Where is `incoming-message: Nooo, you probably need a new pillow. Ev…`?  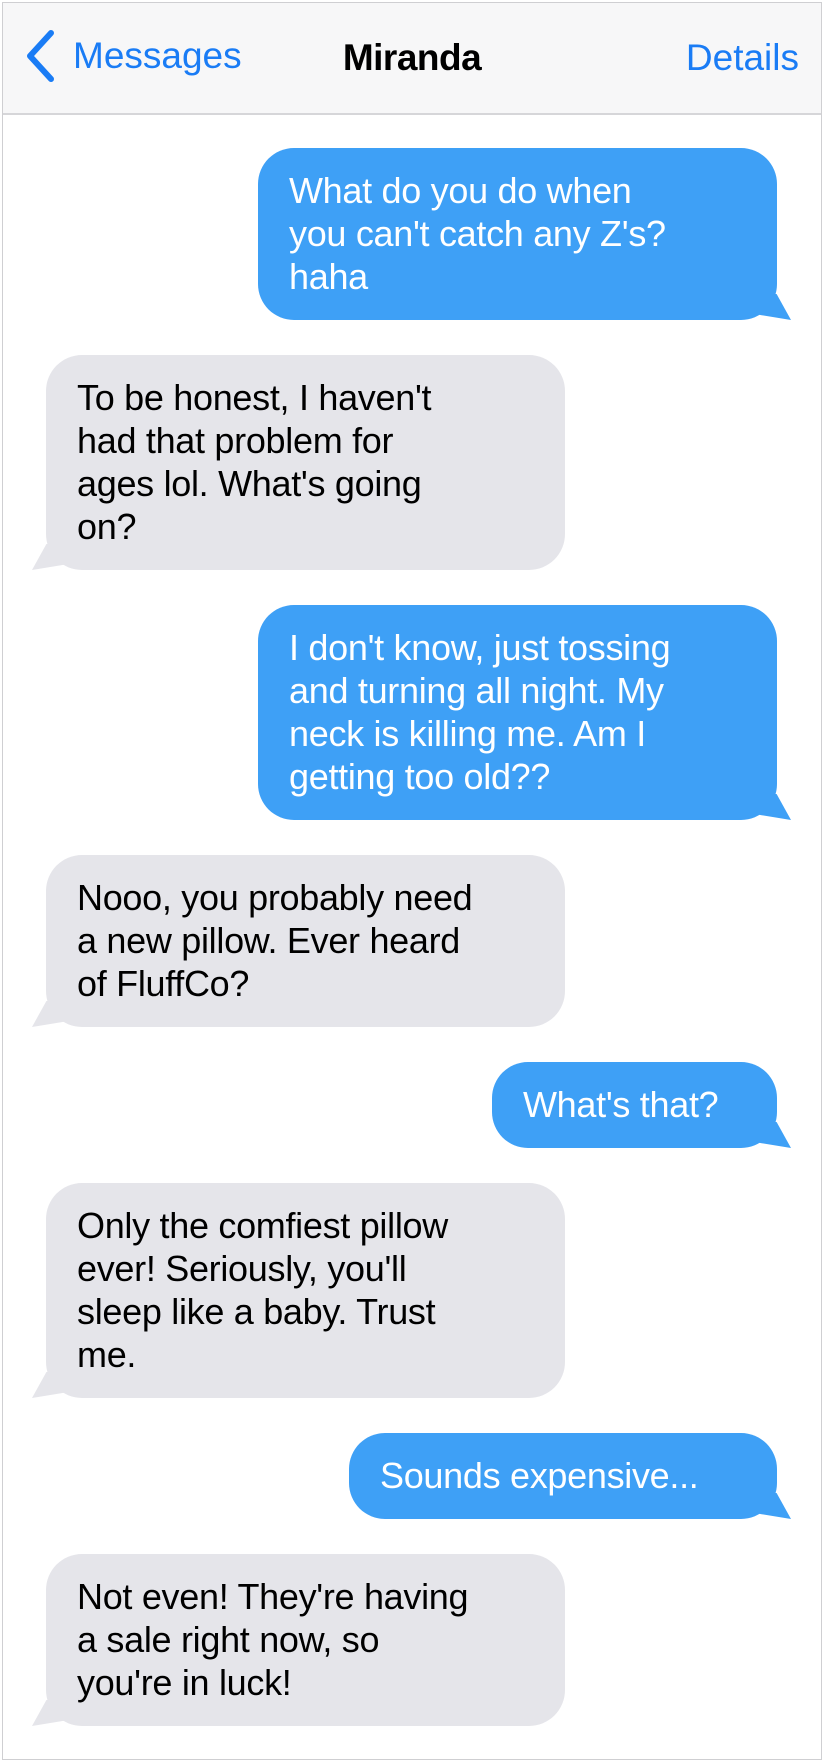
incoming-message: Nooo, you probably need a new pillow. Ev… is located at coordinates (305, 941).